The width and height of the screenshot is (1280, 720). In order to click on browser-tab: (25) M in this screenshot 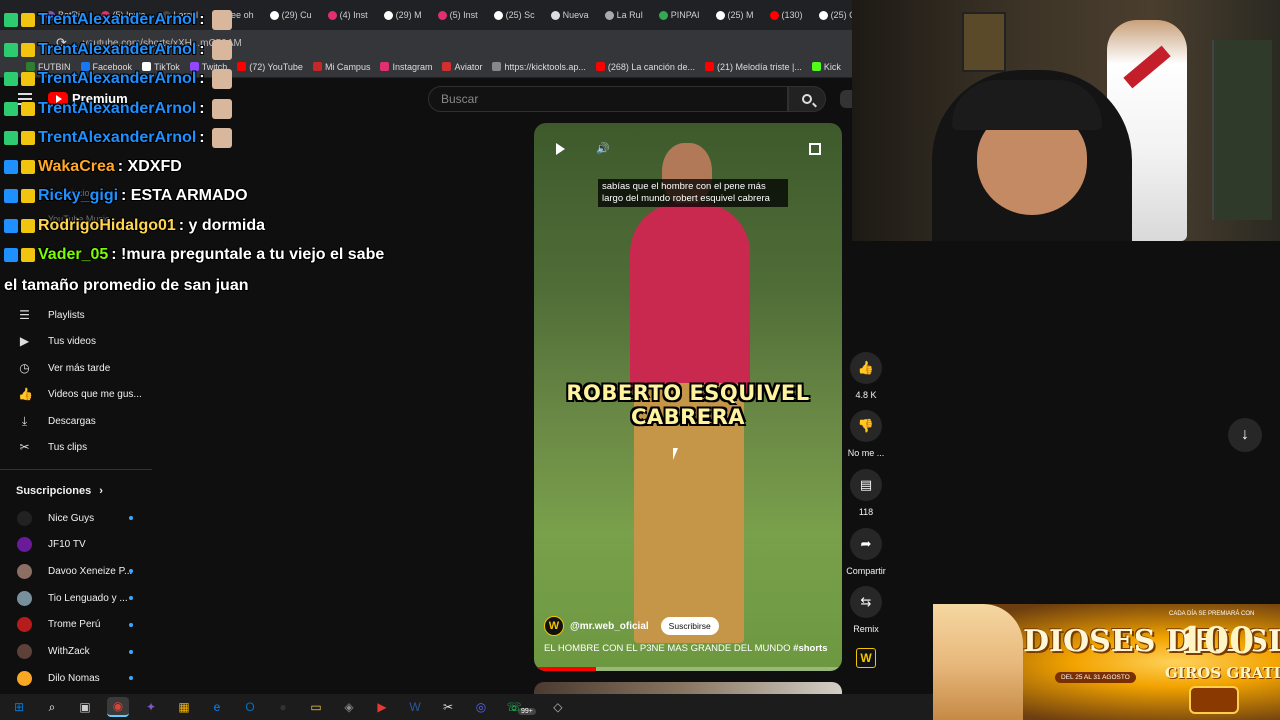, I will do `click(735, 15)`.